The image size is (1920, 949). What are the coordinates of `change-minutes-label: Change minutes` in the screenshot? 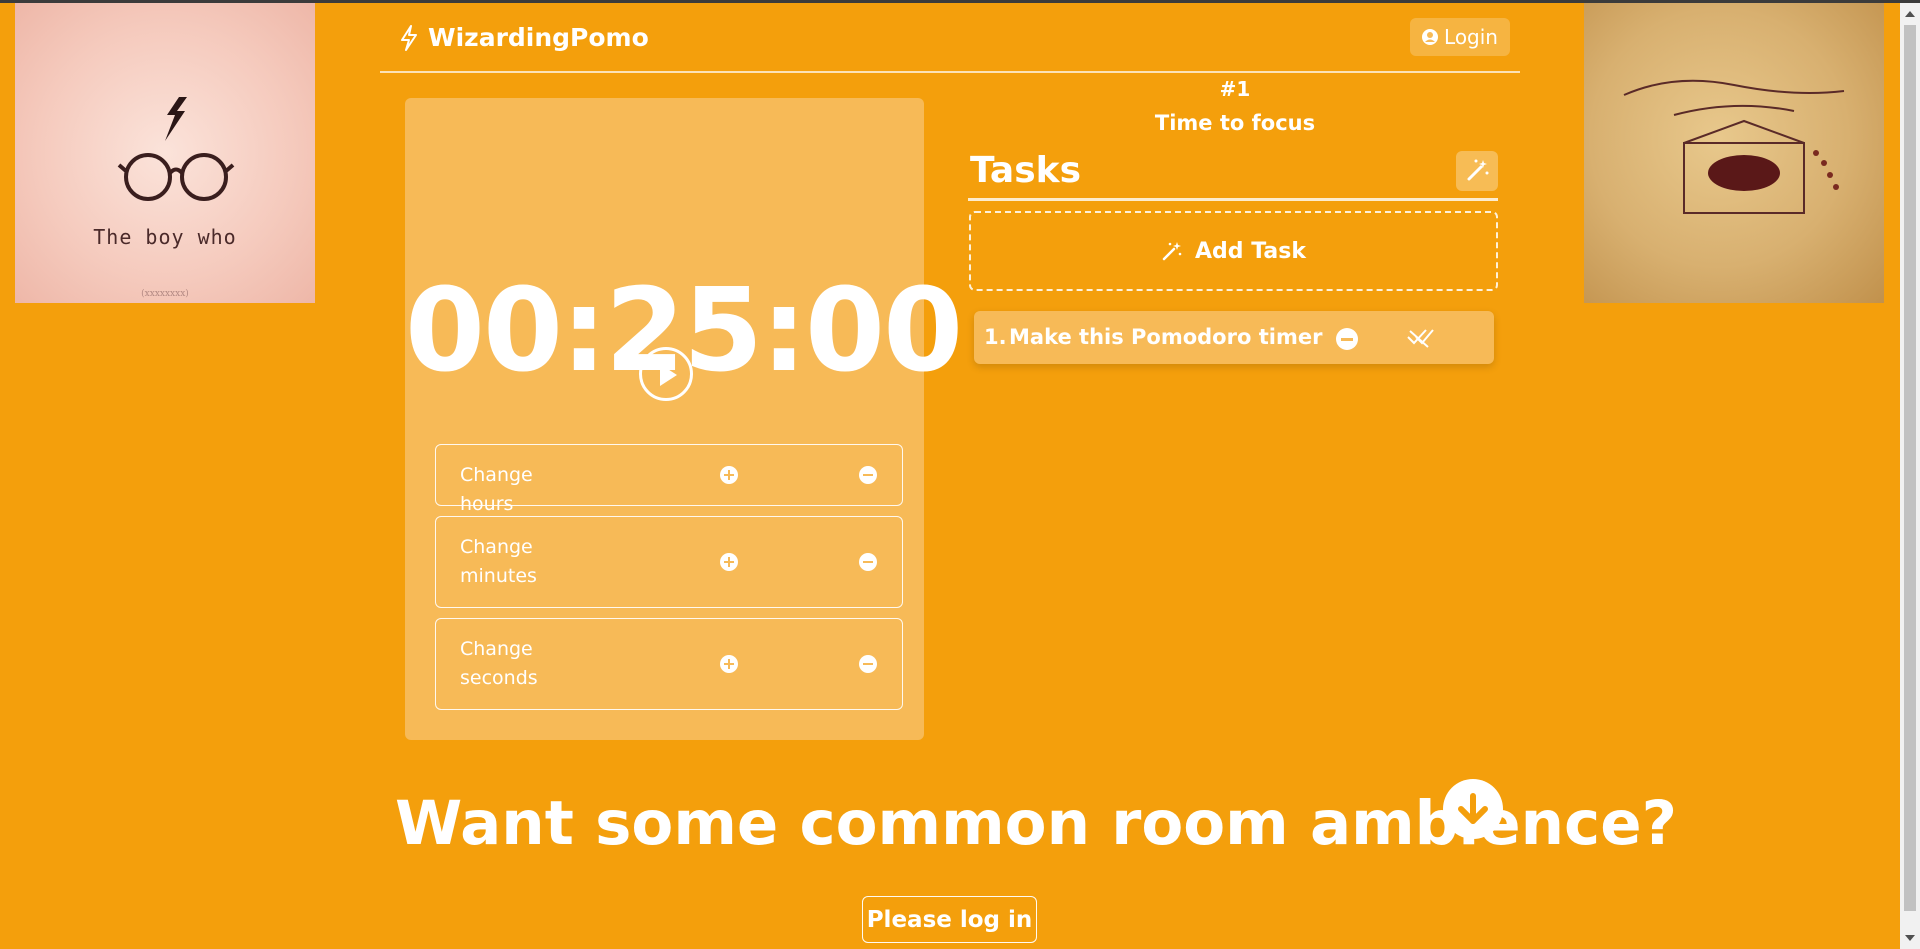 It's located at (498, 561).